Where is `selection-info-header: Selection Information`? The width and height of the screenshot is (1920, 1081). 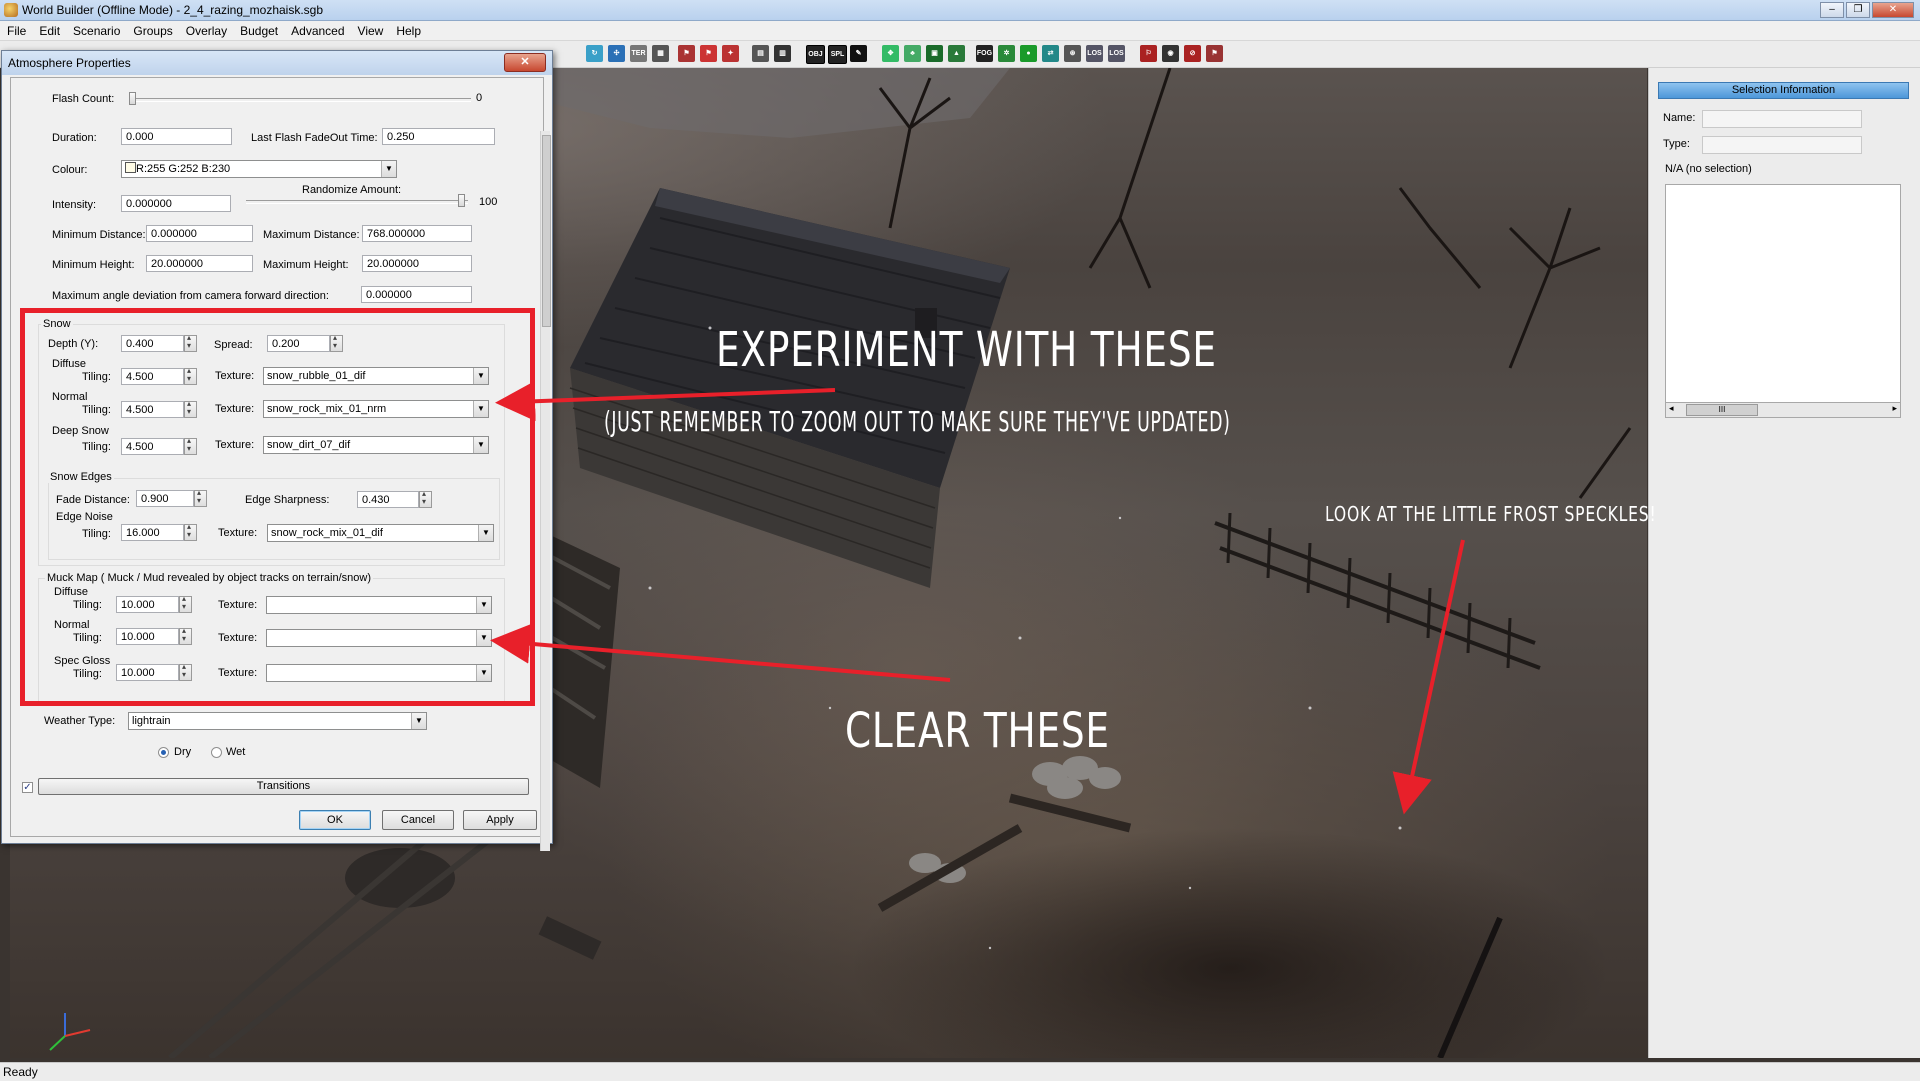
selection-info-header: Selection Information is located at coordinates (1783, 90).